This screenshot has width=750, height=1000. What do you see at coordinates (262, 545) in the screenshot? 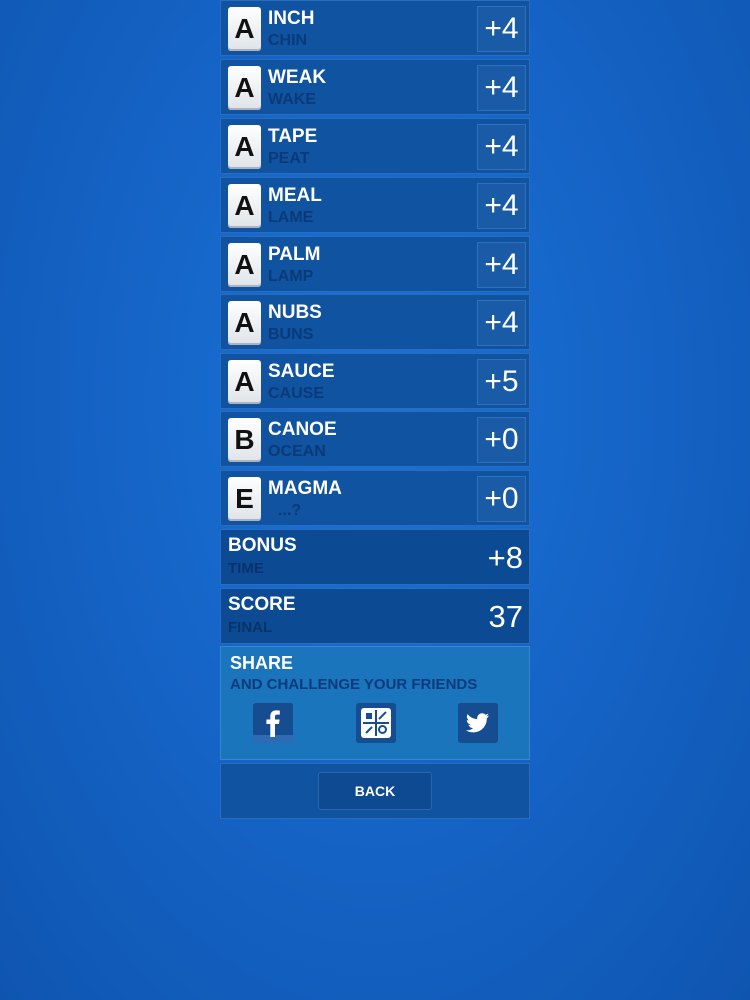
I see `bonus-label: BONUS` at bounding box center [262, 545].